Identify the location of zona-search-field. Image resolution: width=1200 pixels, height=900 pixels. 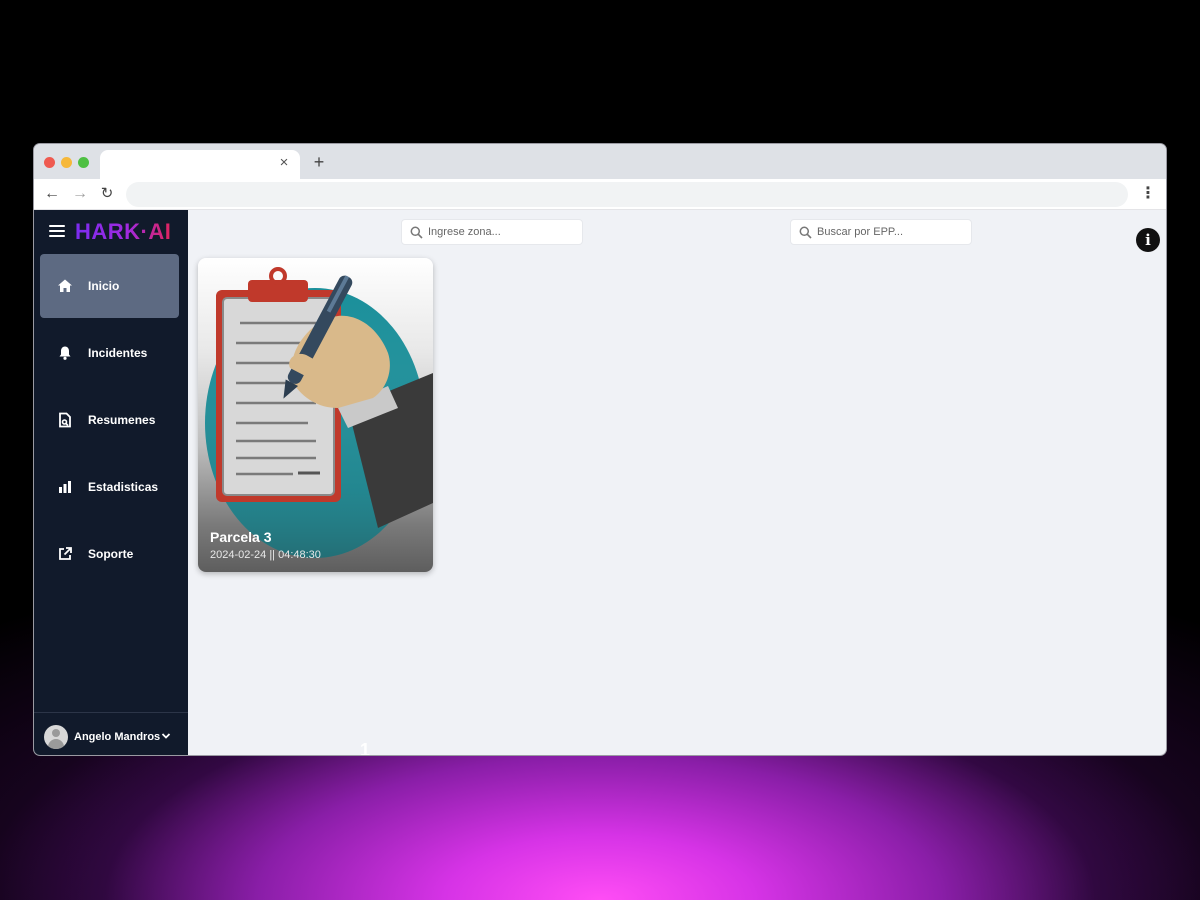
(492, 232).